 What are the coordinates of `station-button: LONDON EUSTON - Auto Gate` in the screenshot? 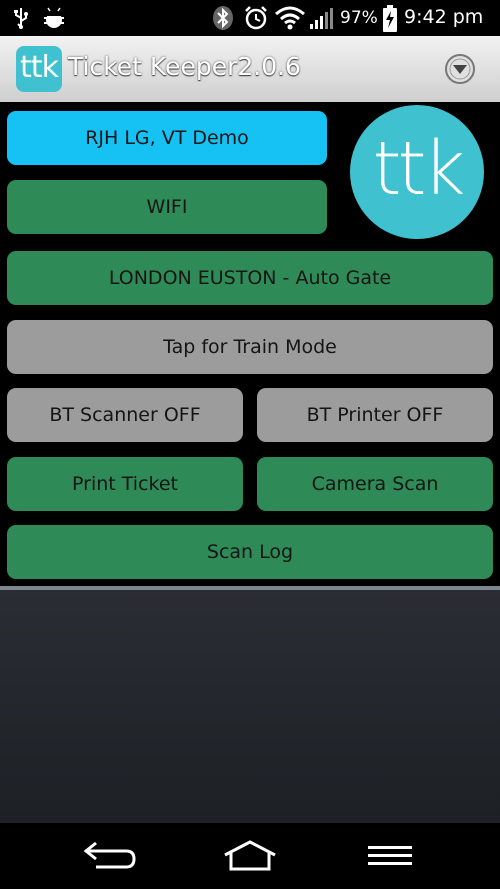 It's located at (250, 278).